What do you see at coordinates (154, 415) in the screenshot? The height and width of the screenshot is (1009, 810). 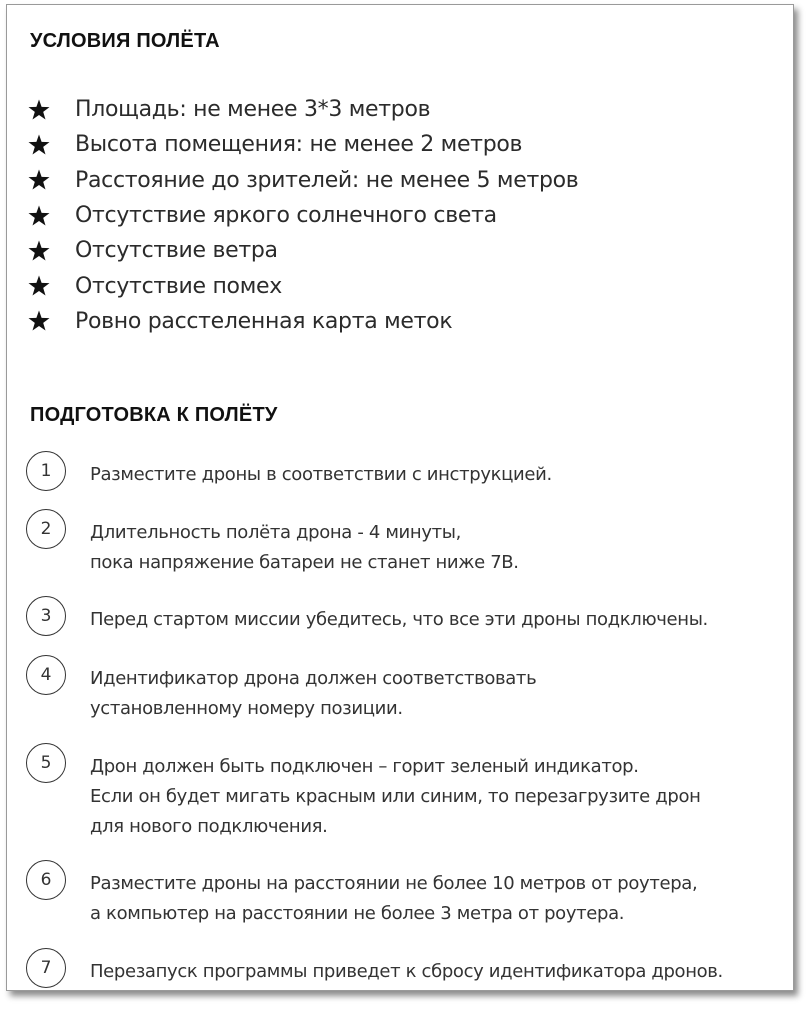 I see `flight-preparation-heading: ПОДГОТОВКА К ПОЛЁТУ` at bounding box center [154, 415].